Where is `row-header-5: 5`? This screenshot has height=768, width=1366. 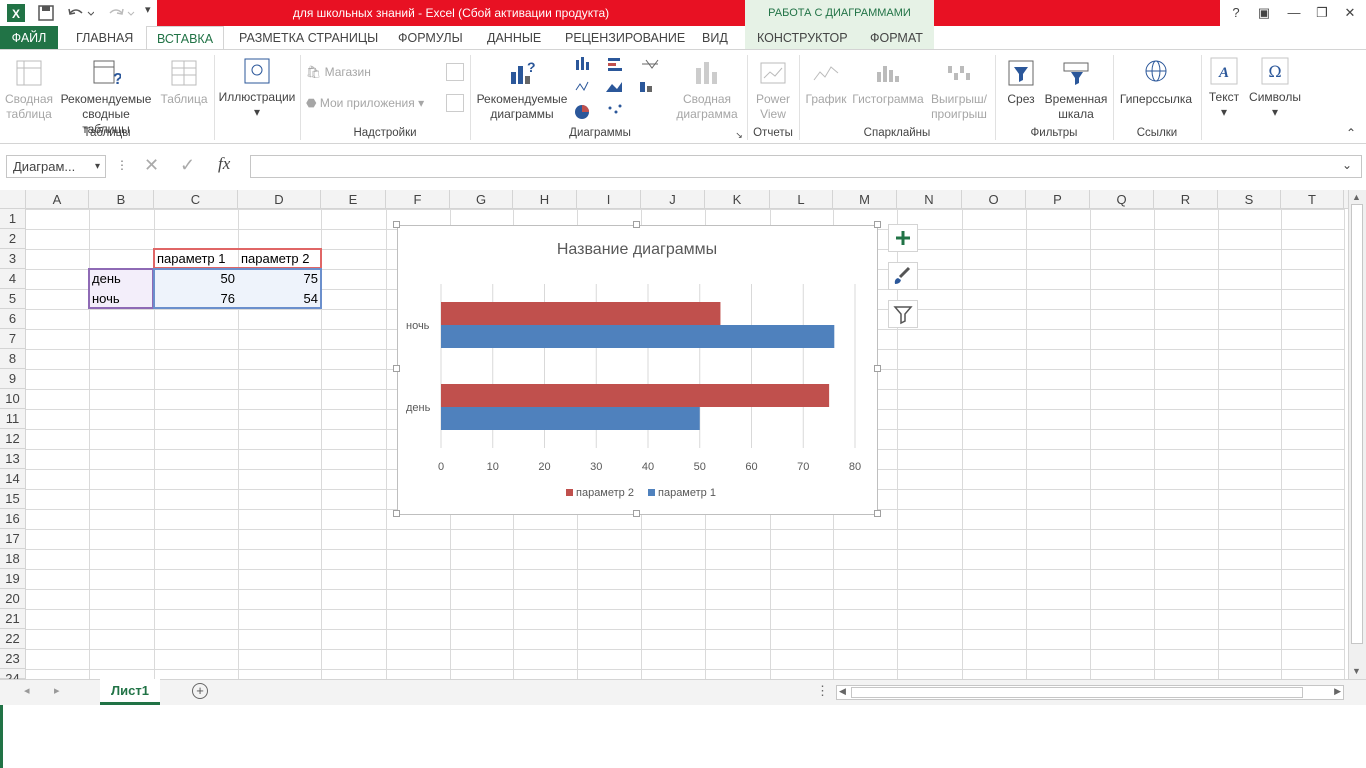
row-header-5: 5 is located at coordinates (13, 299).